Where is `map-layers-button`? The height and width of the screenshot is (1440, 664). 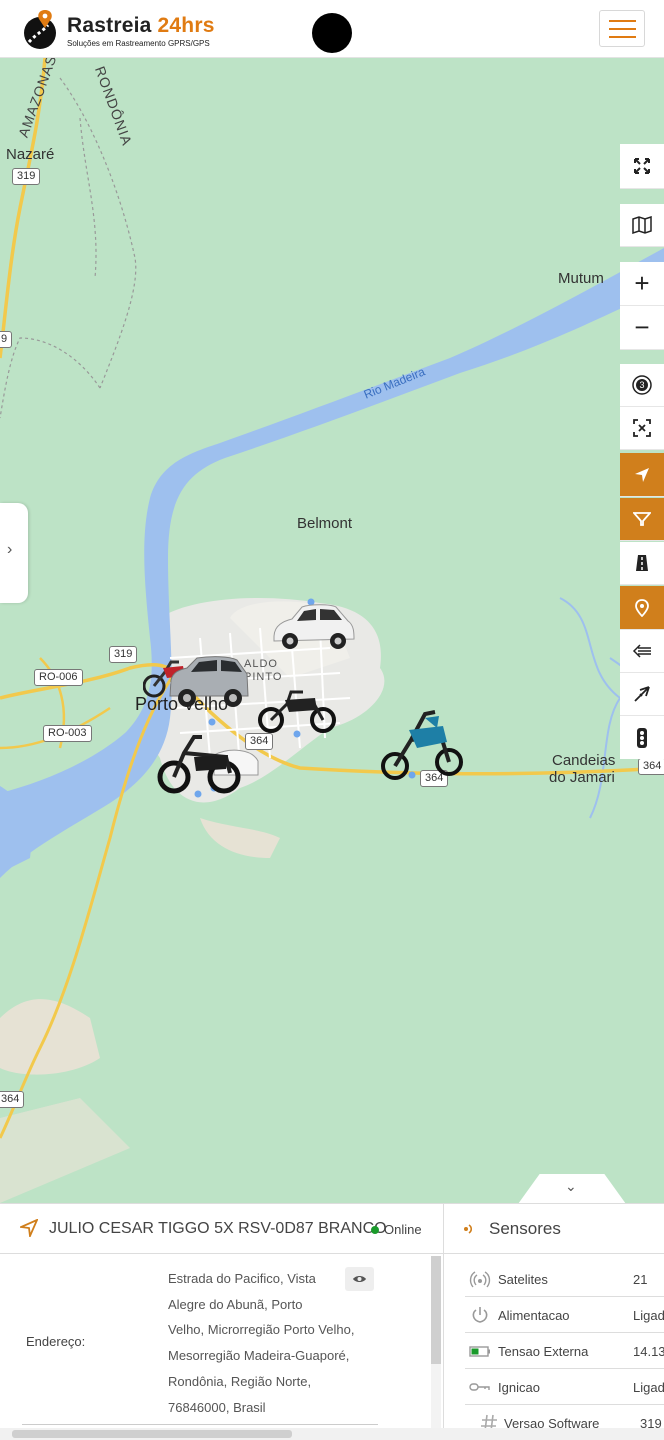 map-layers-button is located at coordinates (642, 225).